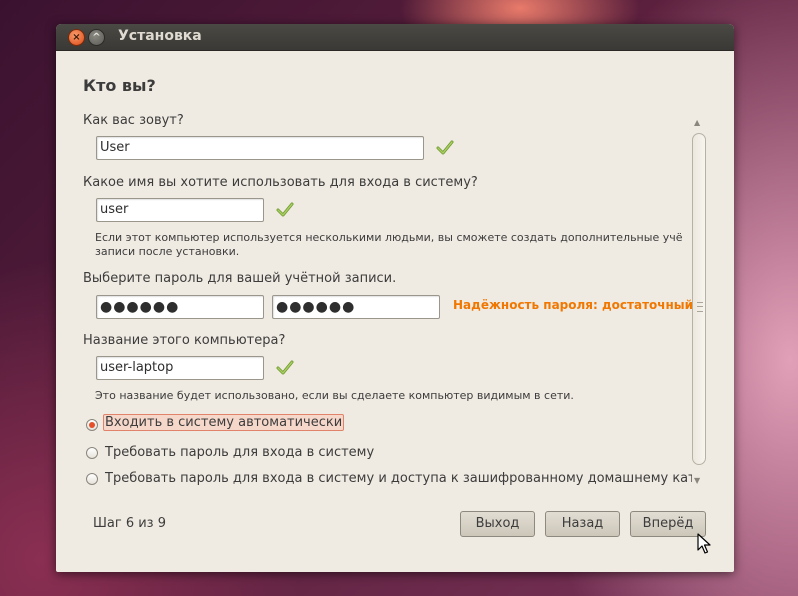 The width and height of the screenshot is (798, 596). What do you see at coordinates (180, 368) in the screenshot?
I see `hostname-field: user-laptop` at bounding box center [180, 368].